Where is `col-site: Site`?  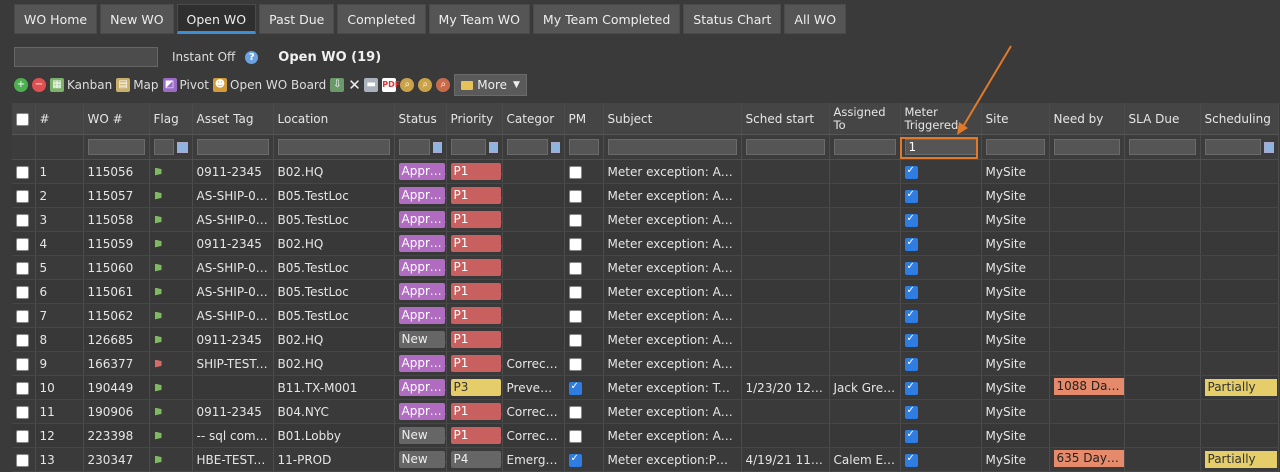
col-site: Site is located at coordinates (1015, 119).